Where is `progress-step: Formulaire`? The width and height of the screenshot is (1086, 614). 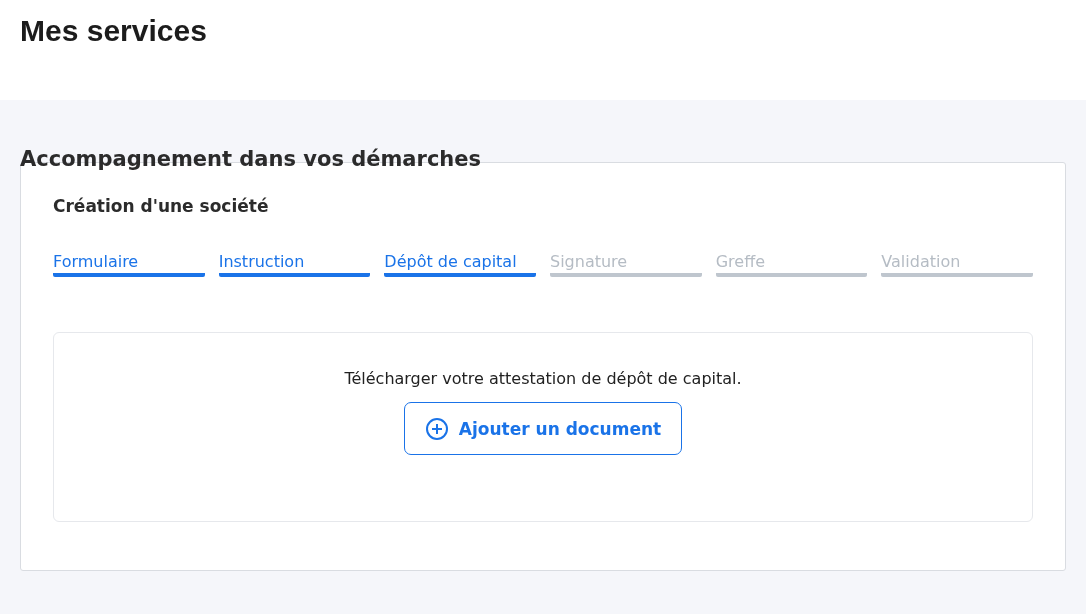
progress-step: Formulaire is located at coordinates (129, 264).